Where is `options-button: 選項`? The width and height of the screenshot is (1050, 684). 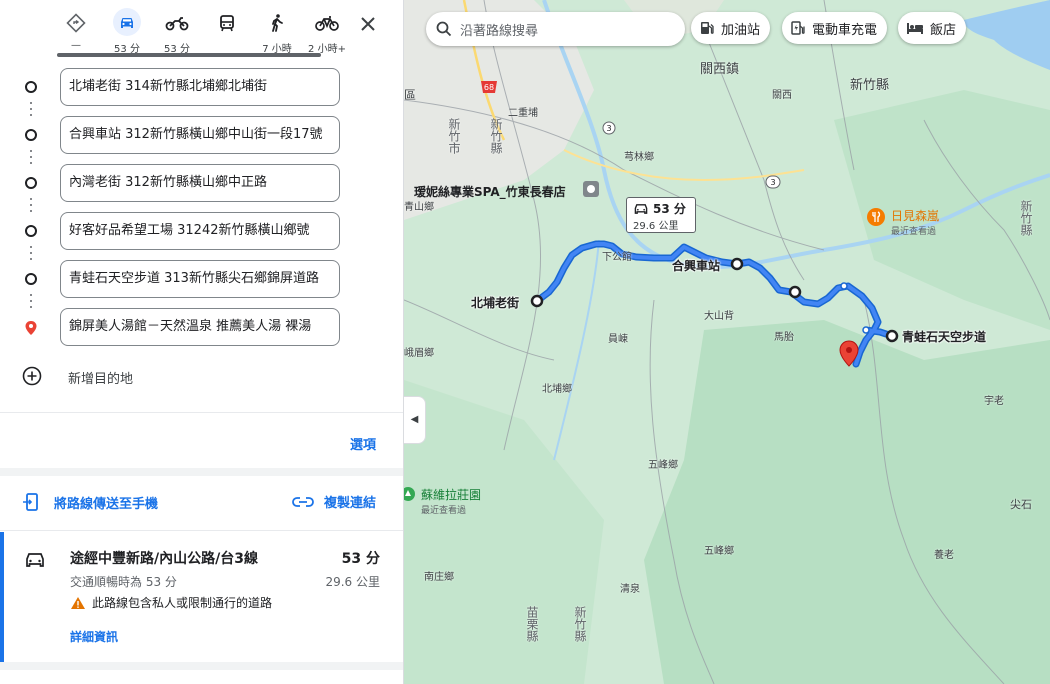
options-button: 選項 is located at coordinates (363, 443).